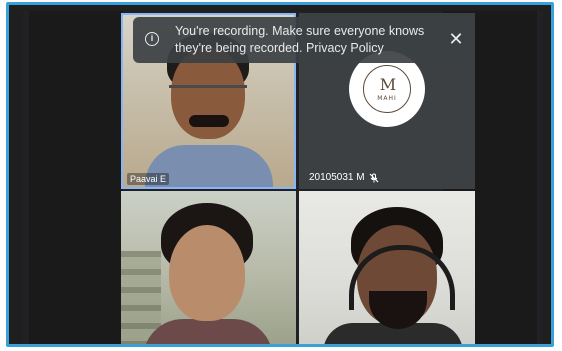 This screenshot has height=351, width=562. I want to click on participant-mustache, so click(209, 121).